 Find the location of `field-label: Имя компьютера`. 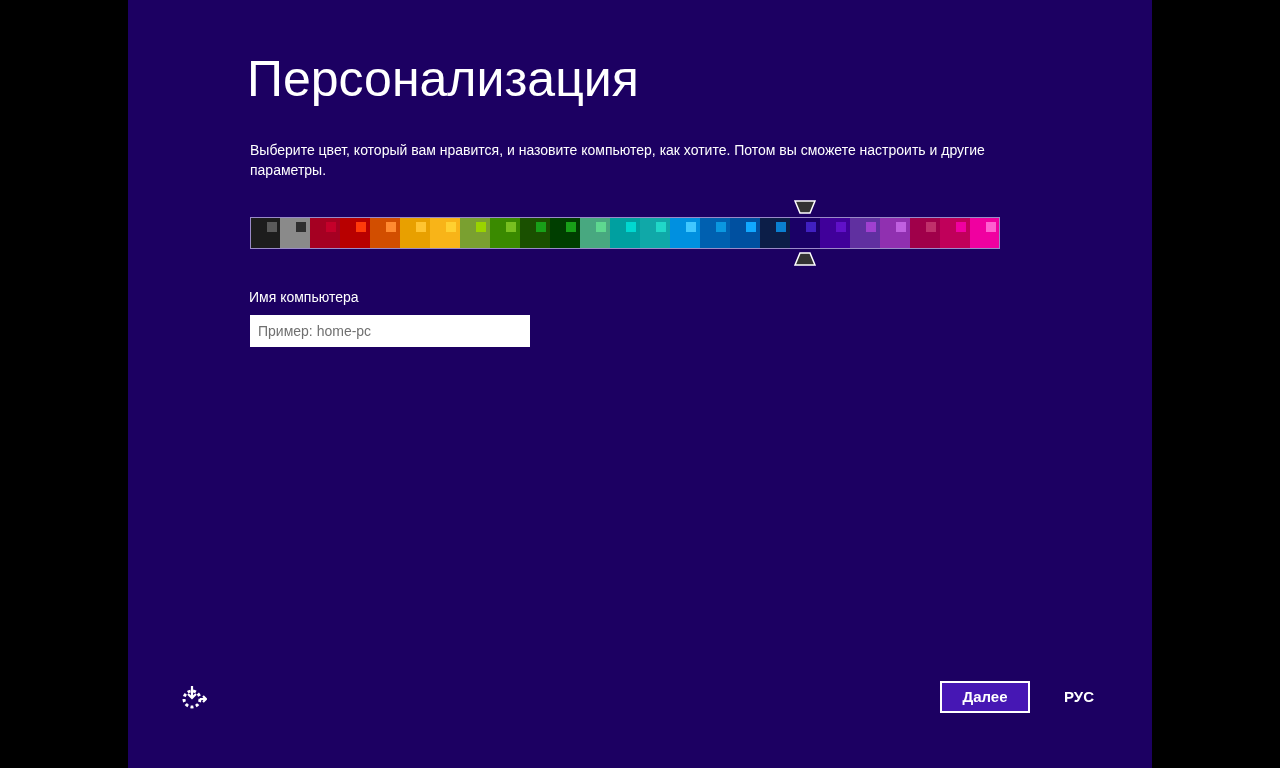

field-label: Имя компьютера is located at coordinates (304, 297).